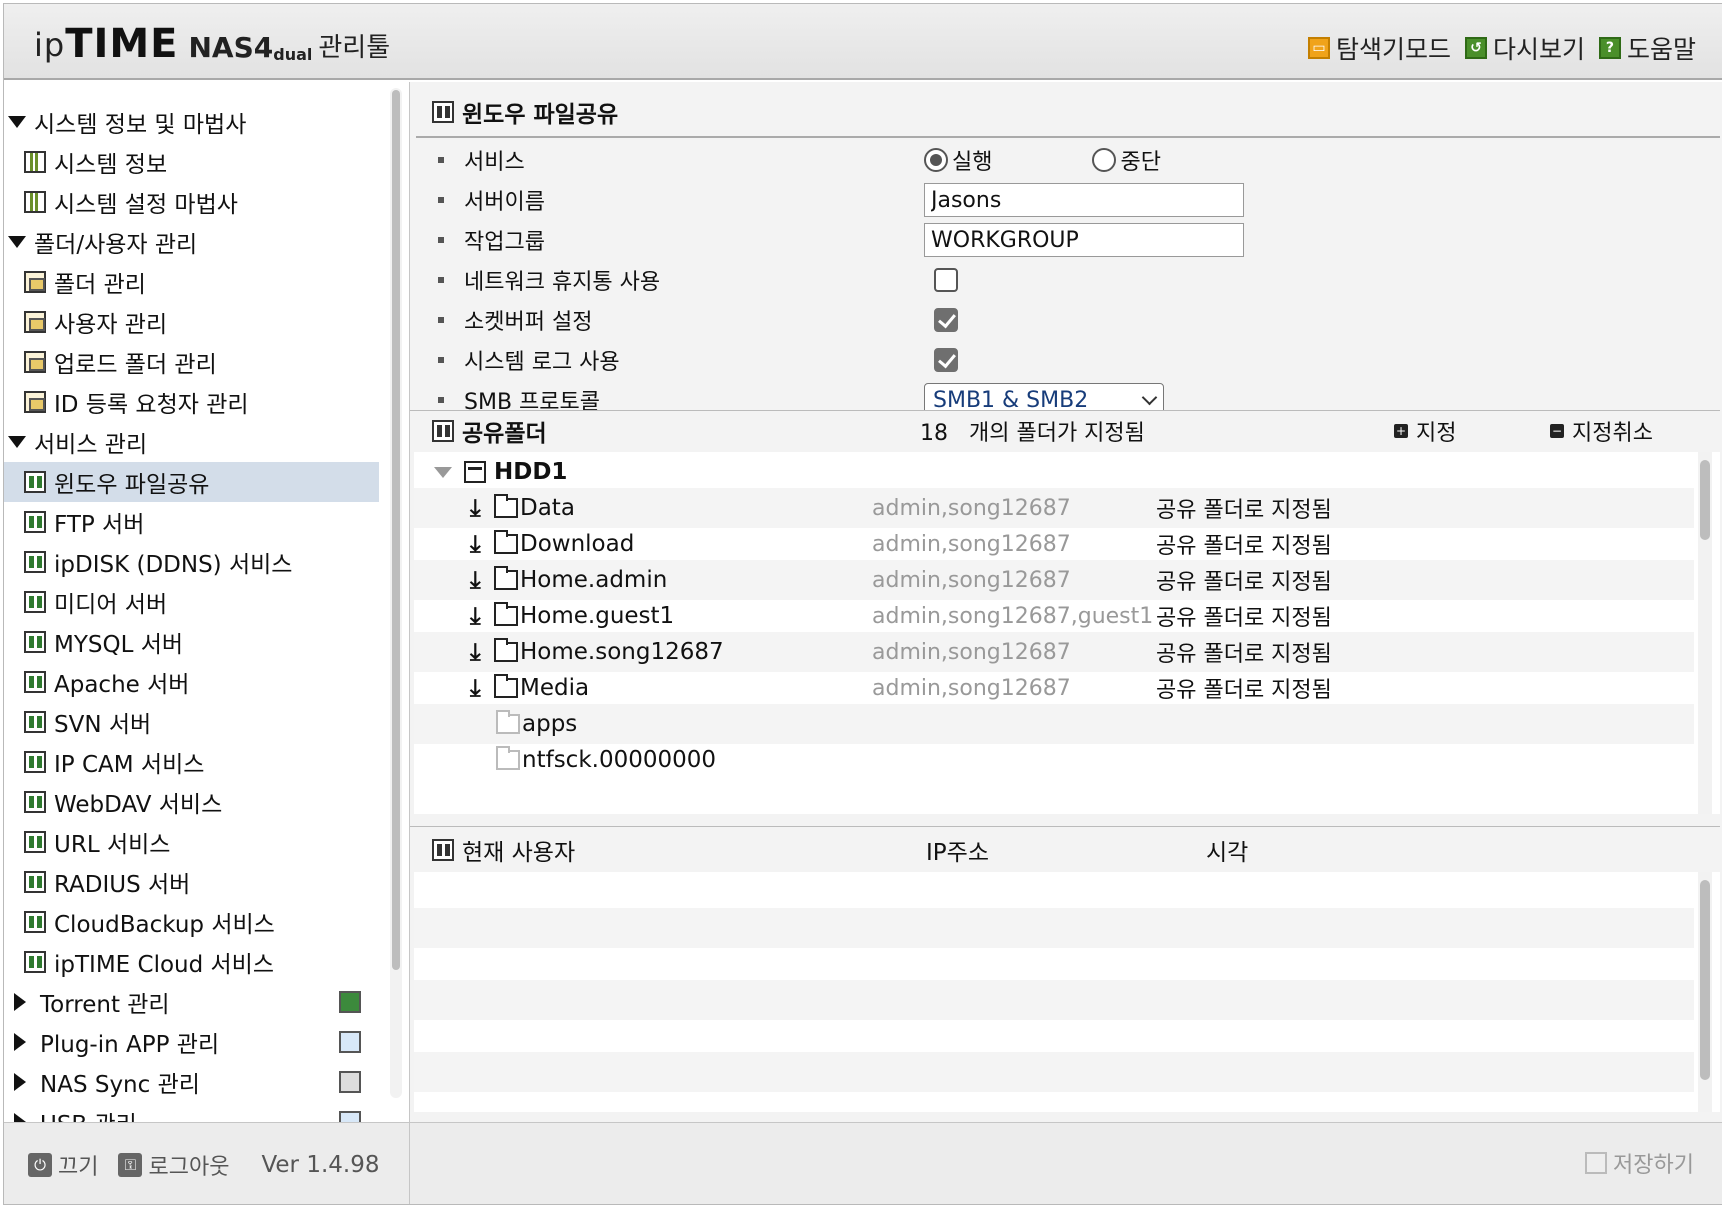  Describe the element at coordinates (132, 485) in the screenshot. I see `sidebar-item-label: 윈도우 파일공유` at that location.